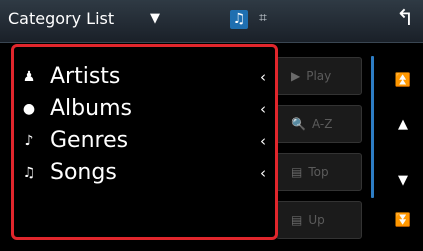 Image resolution: width=423 pixels, height=251 pixels. I want to click on scroll-top-icon: ⏫, so click(403, 80).